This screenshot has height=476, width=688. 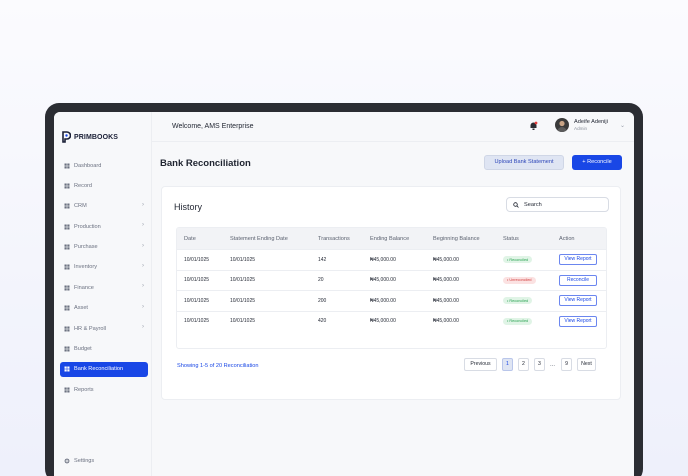 I want to click on sidebar-item-record: Record, so click(x=104, y=185).